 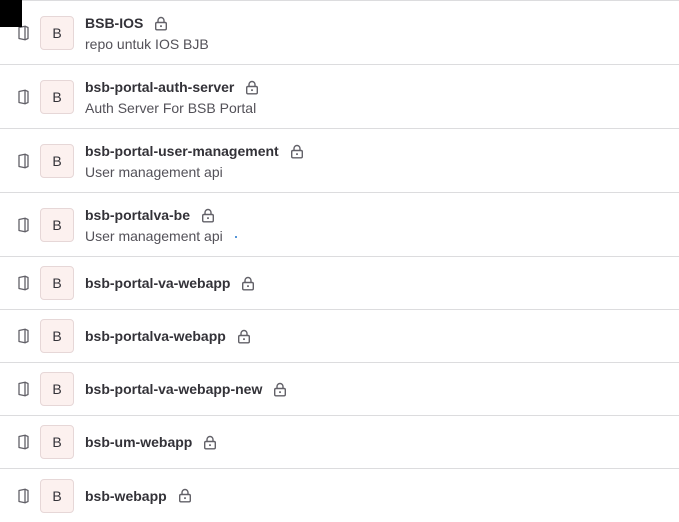 What do you see at coordinates (171, 108) in the screenshot?
I see `project-description: Auth Server For BSB Portal` at bounding box center [171, 108].